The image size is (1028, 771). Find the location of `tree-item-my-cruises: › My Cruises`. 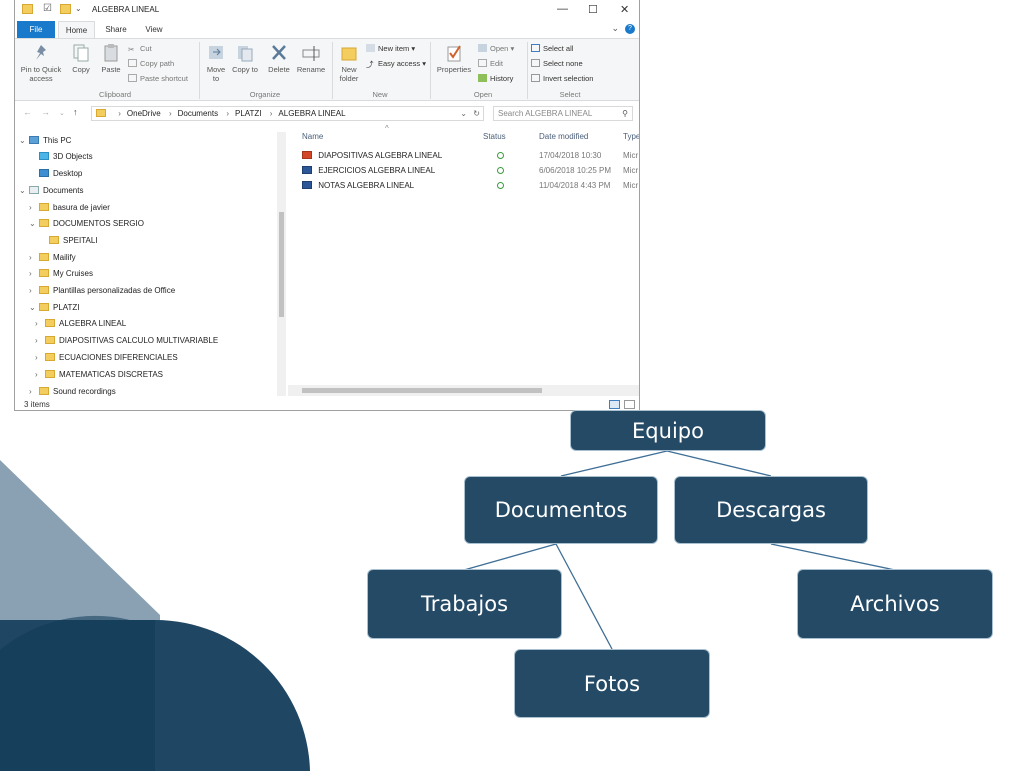

tree-item-my-cruises: › My Cruises is located at coordinates (61, 274).